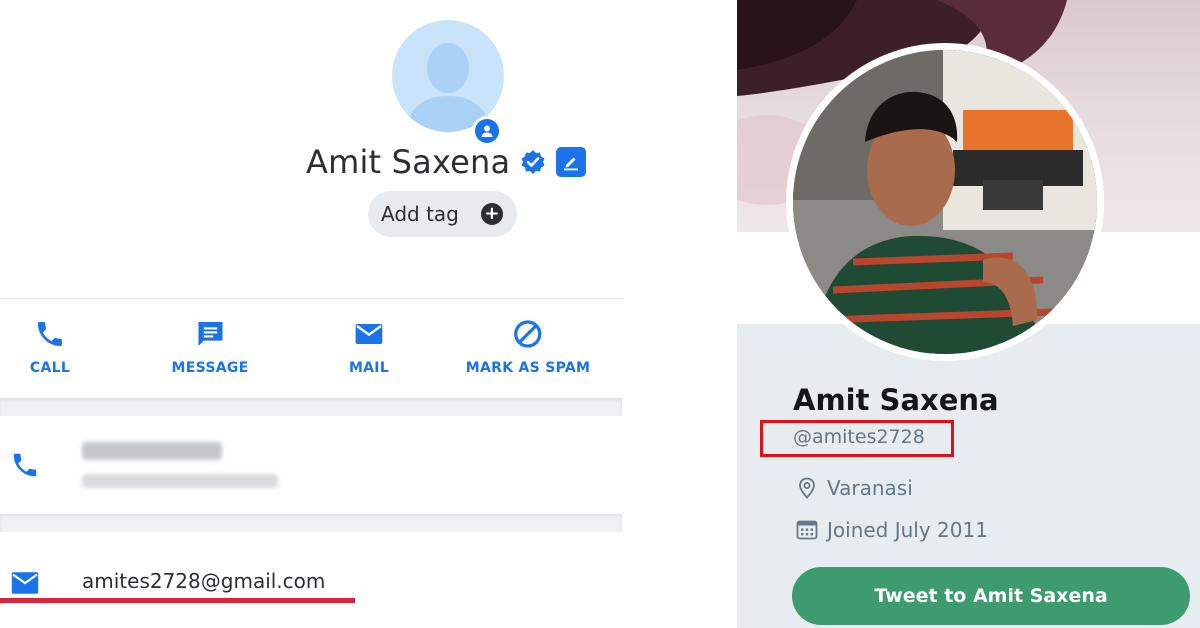 The height and width of the screenshot is (628, 1200). I want to click on verified-badge-icon, so click(533, 162).